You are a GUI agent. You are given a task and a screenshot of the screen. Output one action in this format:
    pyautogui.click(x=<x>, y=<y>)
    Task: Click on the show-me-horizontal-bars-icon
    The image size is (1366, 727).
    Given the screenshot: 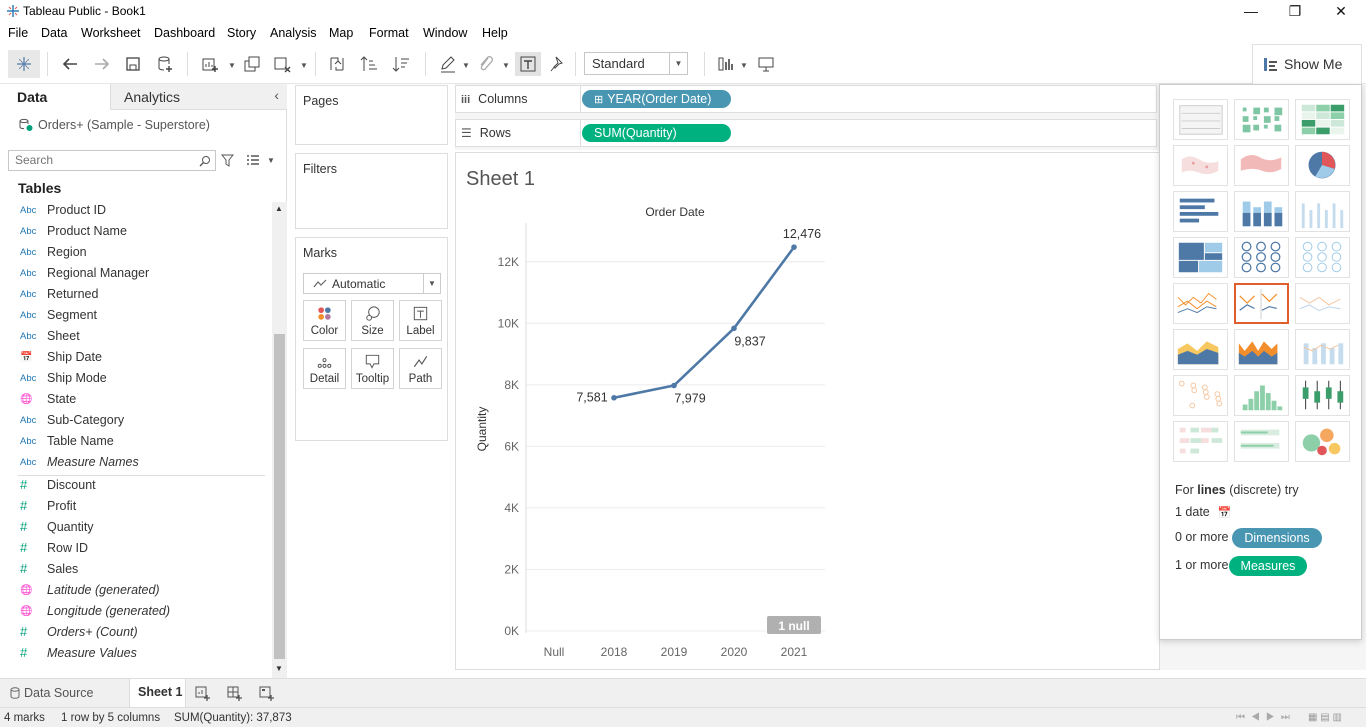 What is the action you would take?
    pyautogui.click(x=1200, y=211)
    